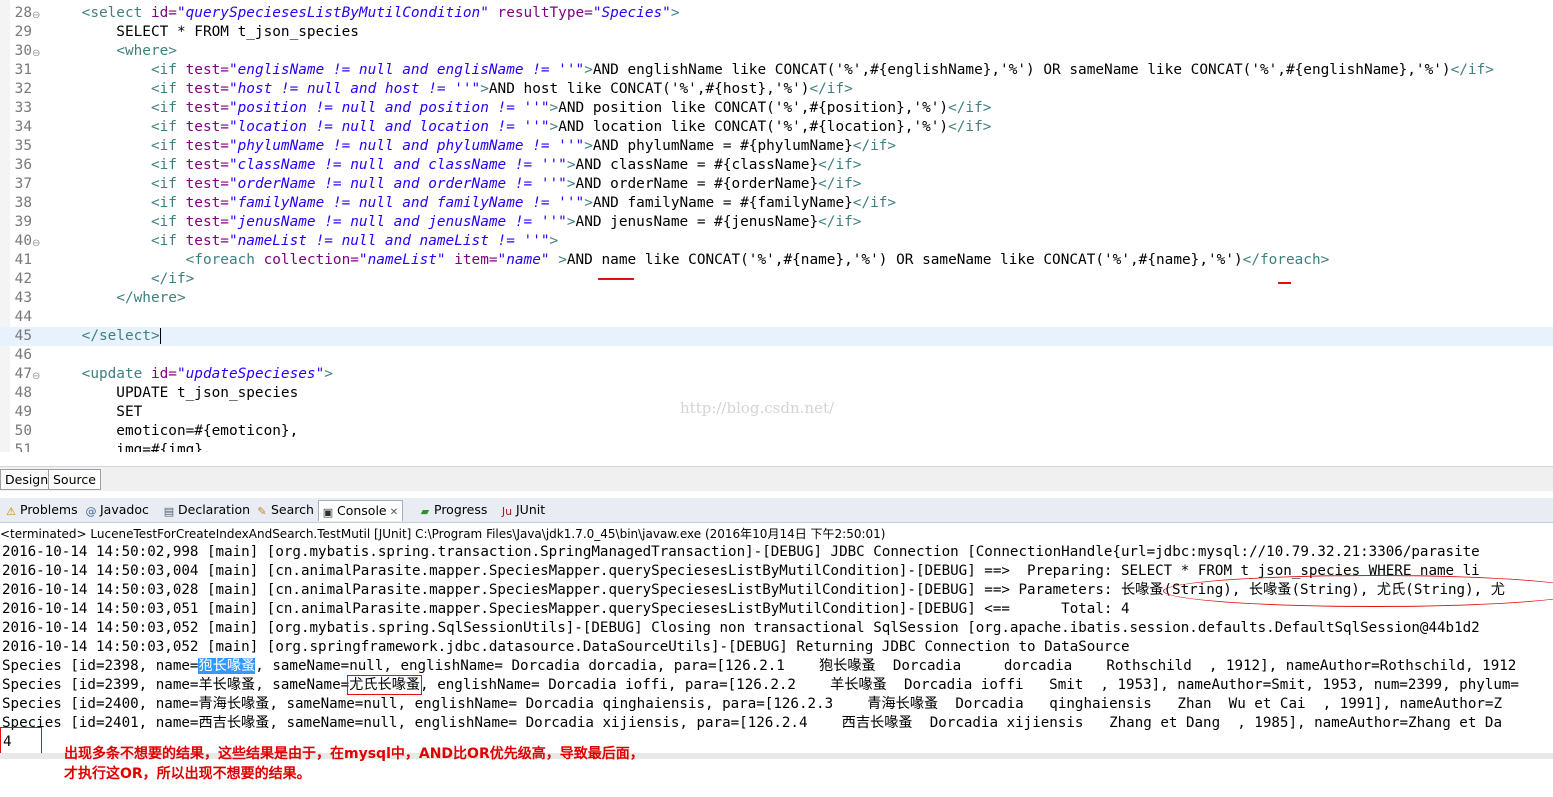  Describe the element at coordinates (129, 447) in the screenshot. I see `code-text: img=#{img},` at that location.